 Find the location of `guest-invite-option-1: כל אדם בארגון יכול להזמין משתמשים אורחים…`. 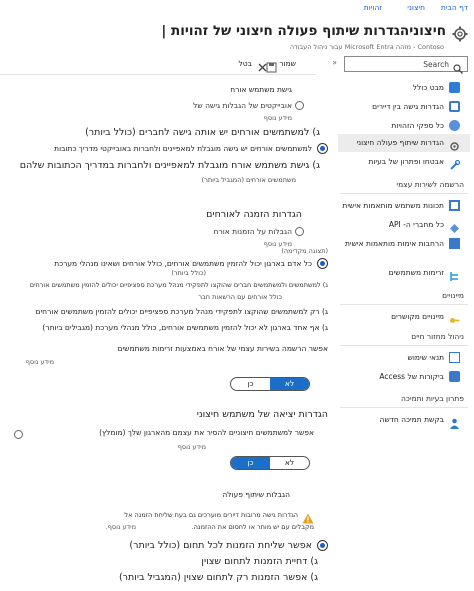

guest-invite-option-1: כל אדם בארגון יכול להזמין משתמשים אורחים… is located at coordinates (183, 264).